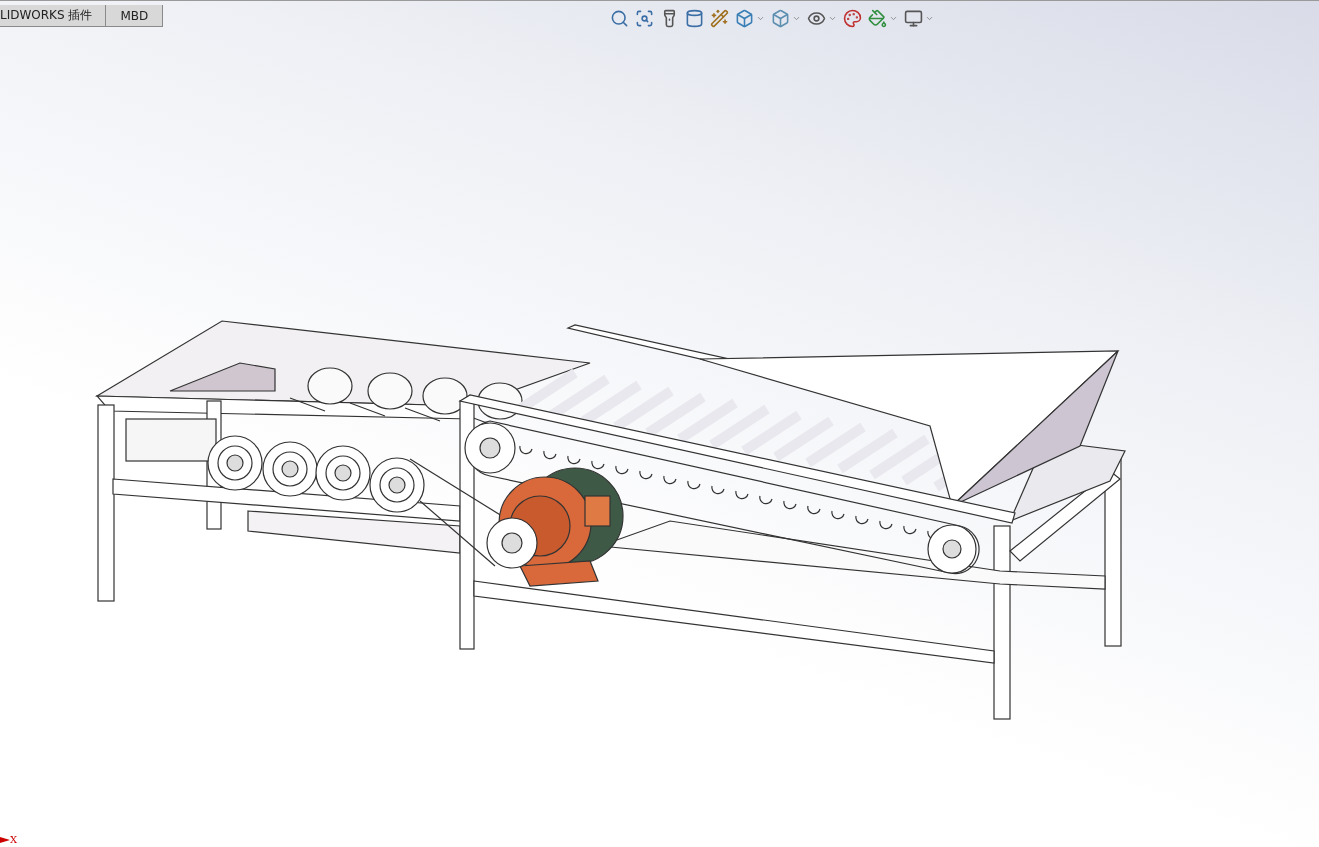 The width and height of the screenshot is (1319, 847). Describe the element at coordinates (5, 839) in the screenshot. I see `axis-arrow-icon` at that location.